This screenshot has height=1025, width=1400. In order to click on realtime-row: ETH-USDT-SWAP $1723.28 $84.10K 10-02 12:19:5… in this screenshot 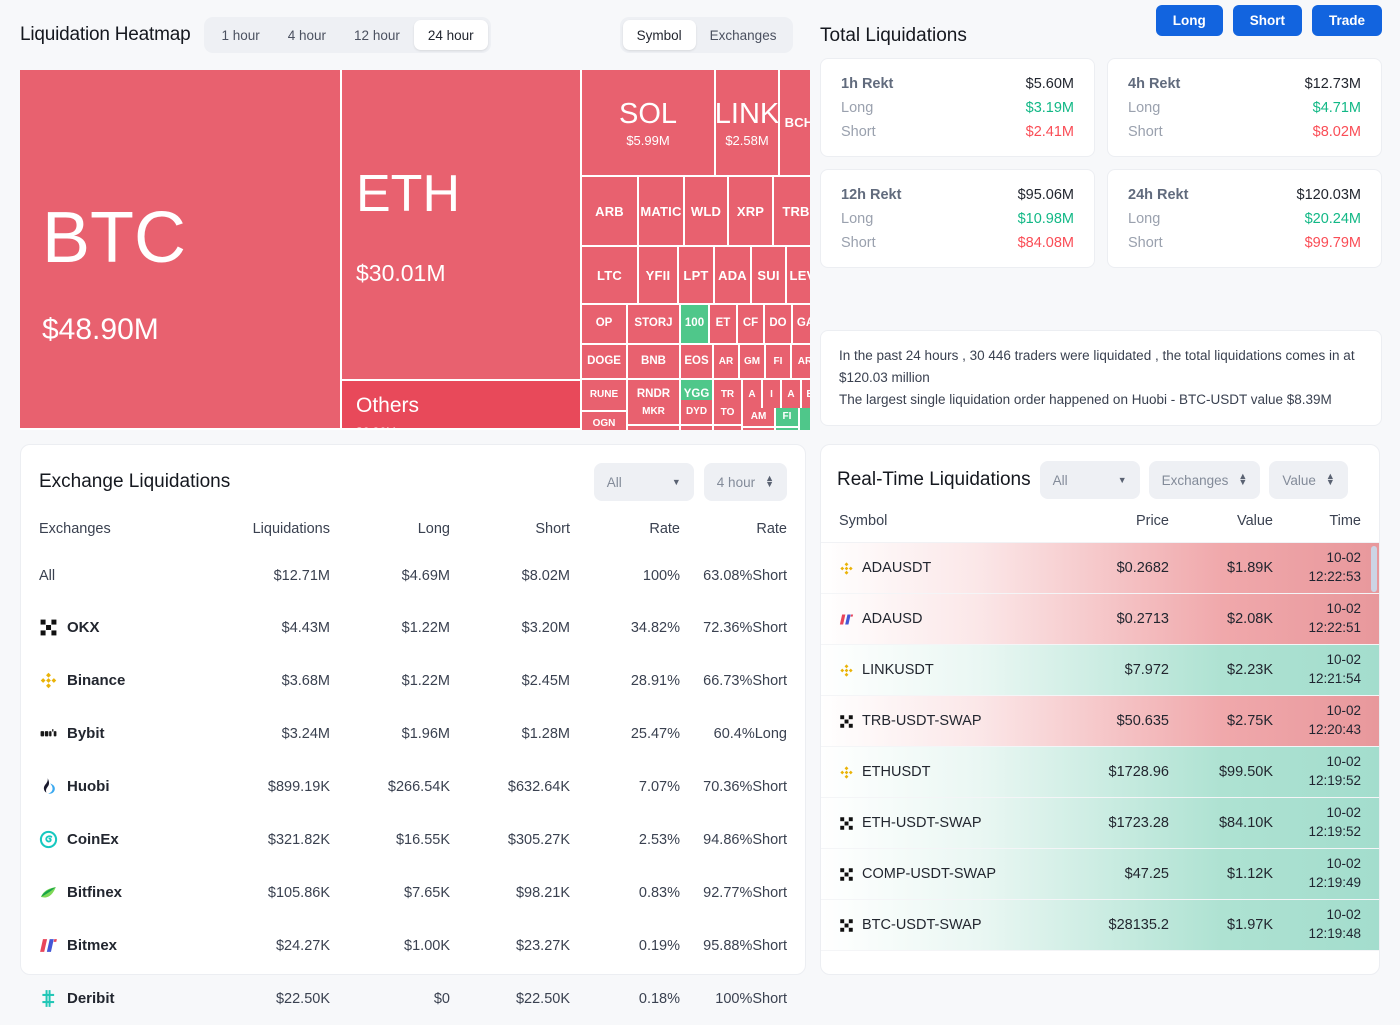, I will do `click(1100, 823)`.